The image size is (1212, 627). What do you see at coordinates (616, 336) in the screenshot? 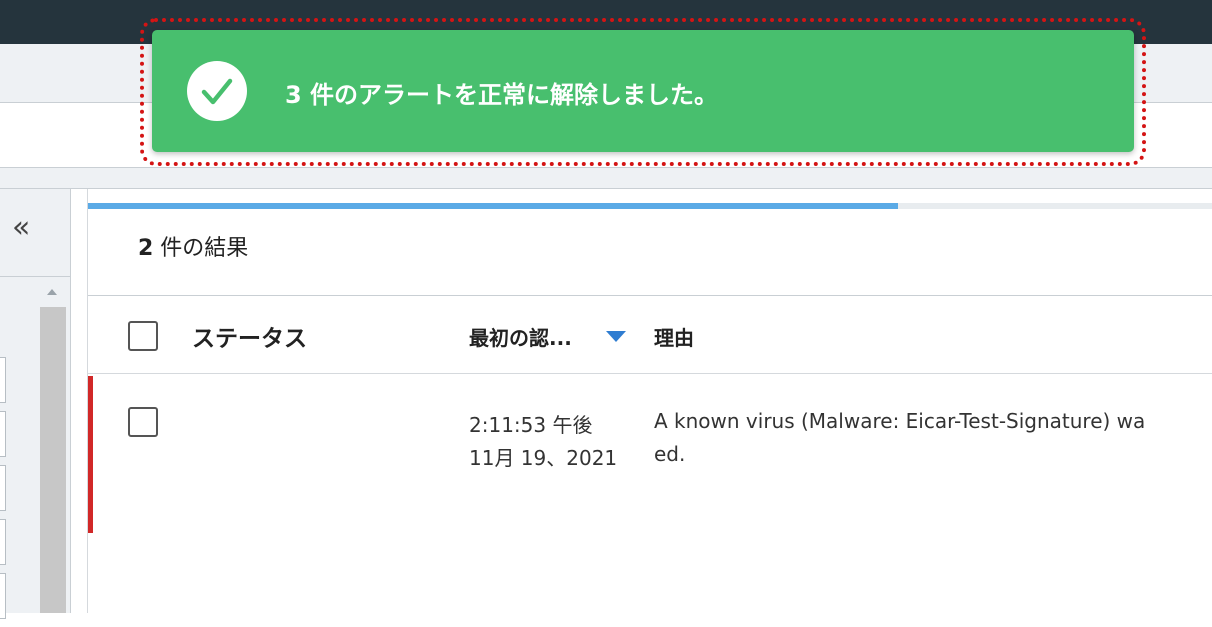
I see `sort-desc-icon` at bounding box center [616, 336].